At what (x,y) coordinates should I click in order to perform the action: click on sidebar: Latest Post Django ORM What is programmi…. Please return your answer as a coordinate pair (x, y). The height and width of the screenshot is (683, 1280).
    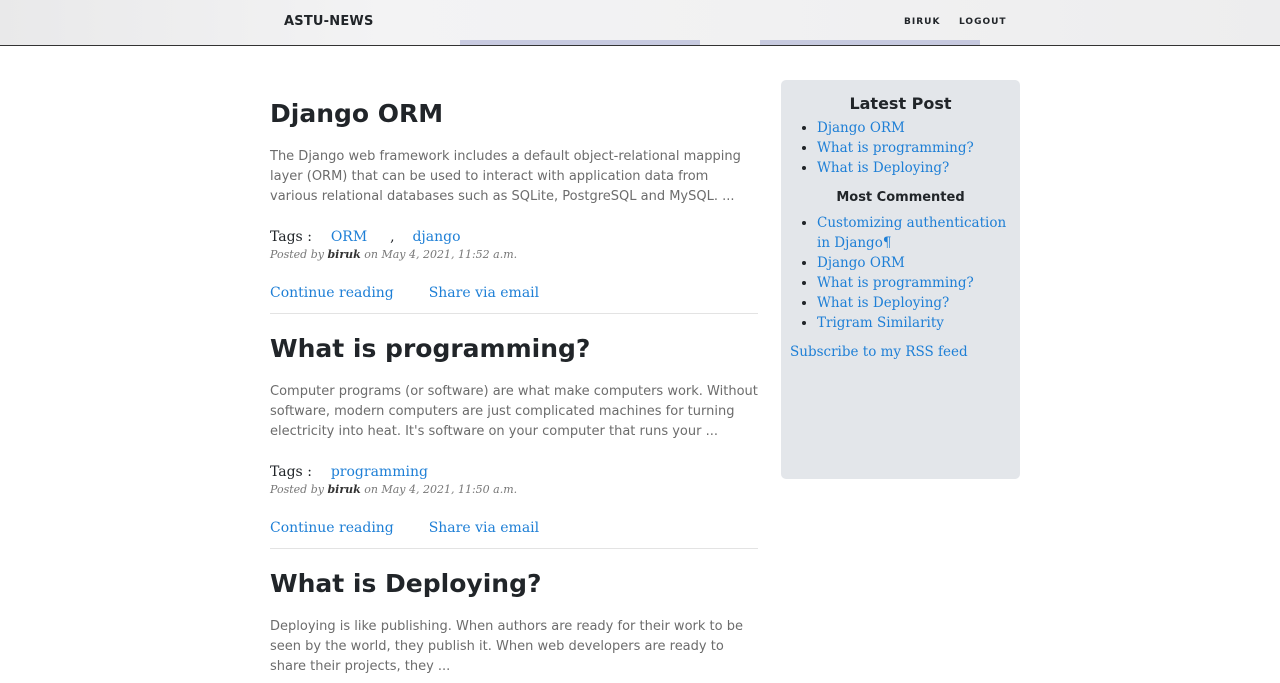
    Looking at the image, I should click on (900, 279).